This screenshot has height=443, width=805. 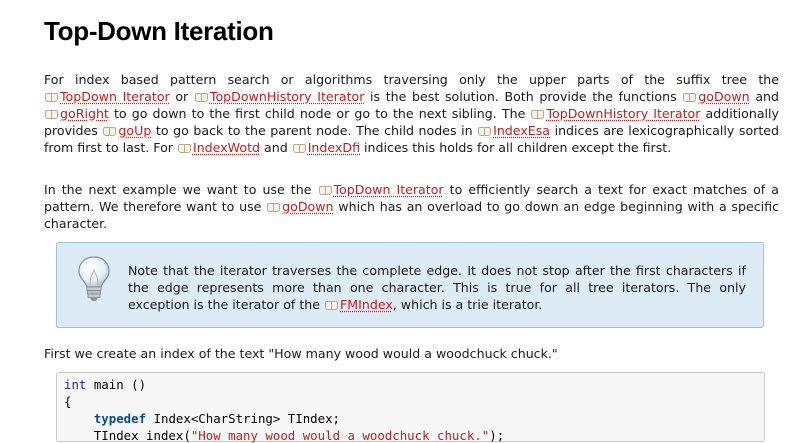 What do you see at coordinates (217, 418) in the screenshot?
I see `code-line: typedef Index<CharString> TIndex;` at bounding box center [217, 418].